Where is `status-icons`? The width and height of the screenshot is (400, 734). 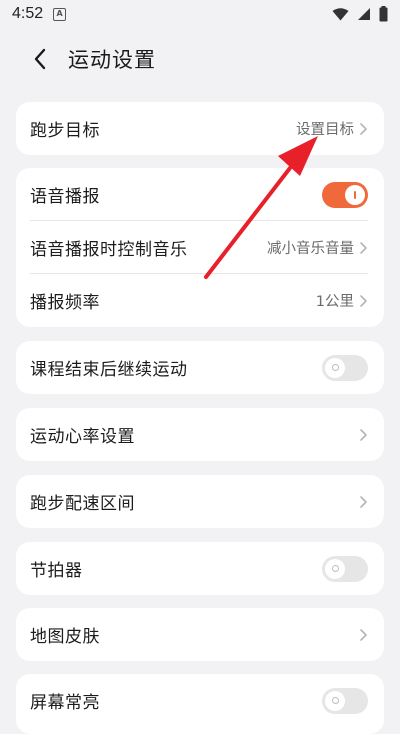 status-icons is located at coordinates (360, 14).